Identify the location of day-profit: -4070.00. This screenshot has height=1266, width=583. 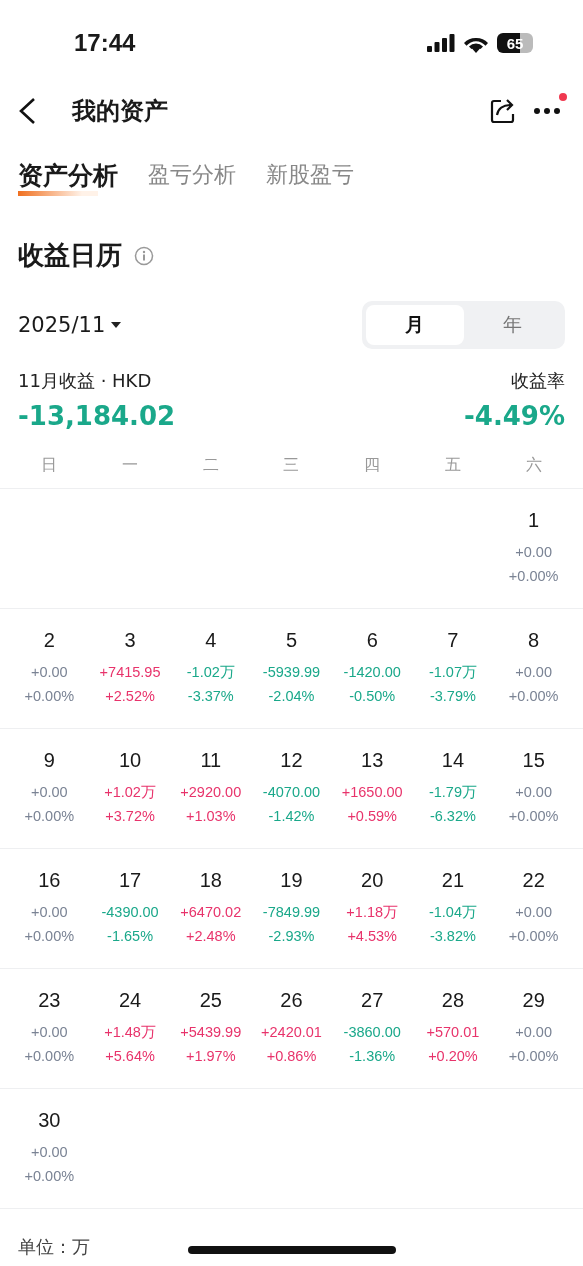
(291, 792).